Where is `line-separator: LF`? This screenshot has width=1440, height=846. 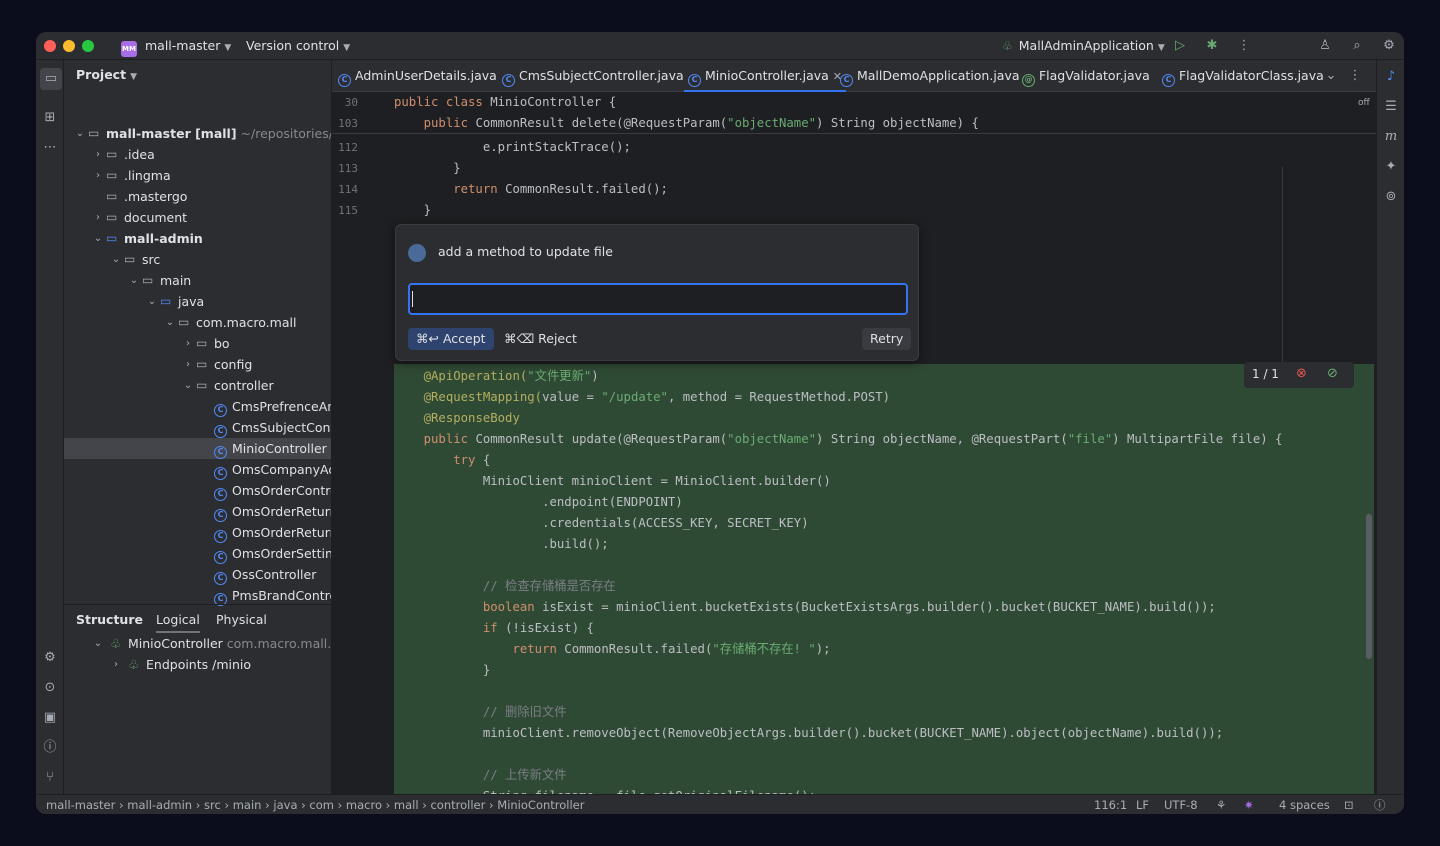 line-separator: LF is located at coordinates (1142, 804).